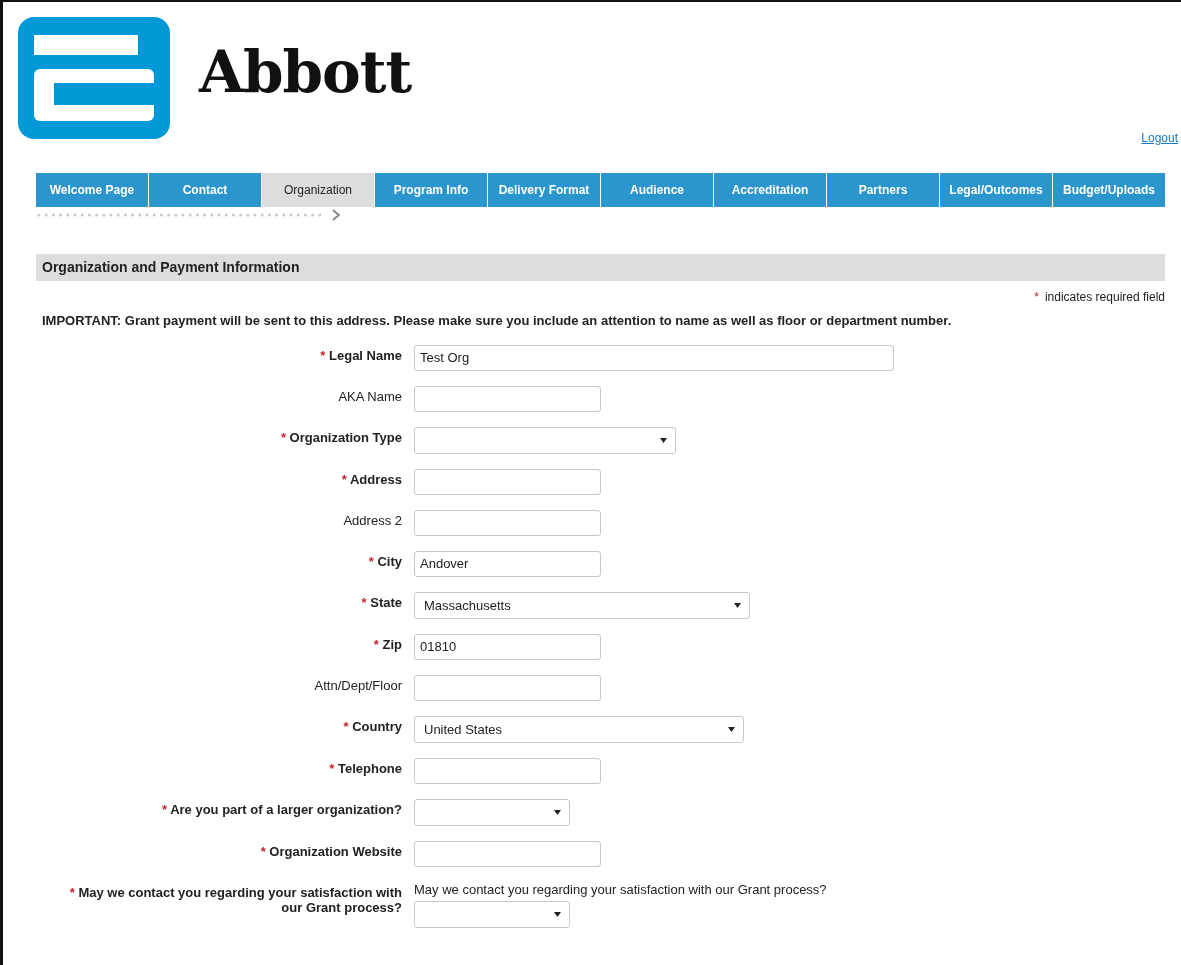  What do you see at coordinates (507, 564) in the screenshot?
I see `text-input: Andover` at bounding box center [507, 564].